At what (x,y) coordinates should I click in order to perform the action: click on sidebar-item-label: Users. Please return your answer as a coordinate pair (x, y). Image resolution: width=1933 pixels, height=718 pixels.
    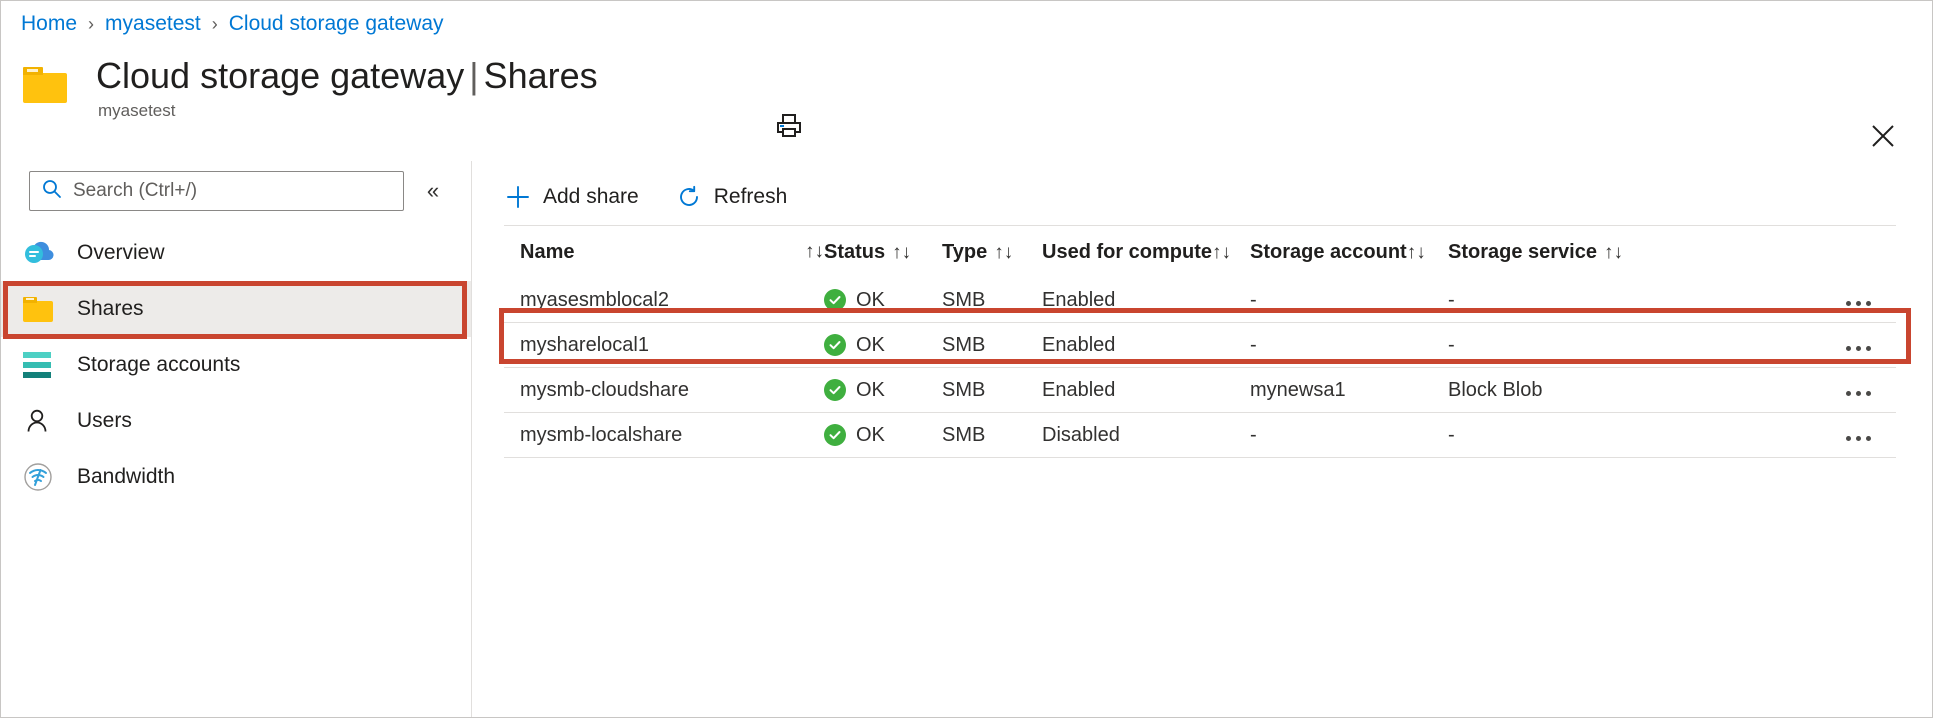
    Looking at the image, I should click on (104, 420).